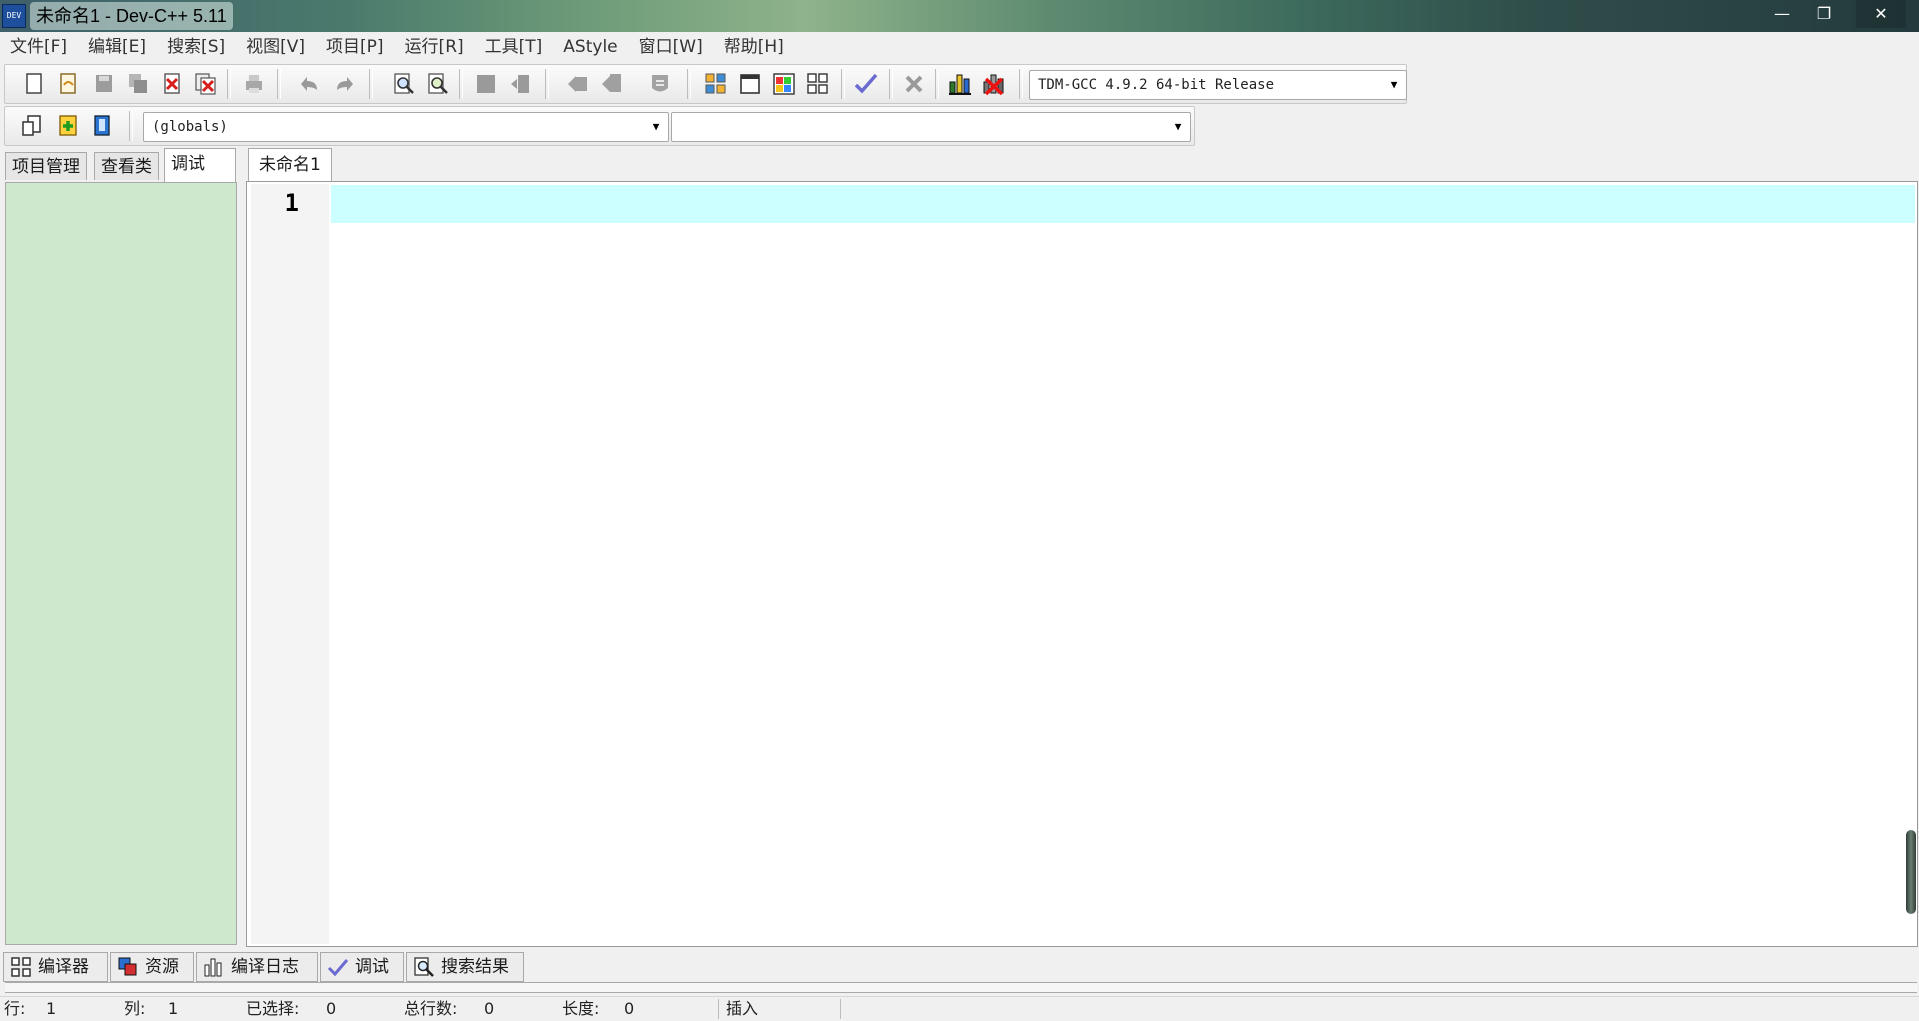 Image resolution: width=1919 pixels, height=1021 pixels. What do you see at coordinates (1824, 14) in the screenshot?
I see `restore-button: ❐` at bounding box center [1824, 14].